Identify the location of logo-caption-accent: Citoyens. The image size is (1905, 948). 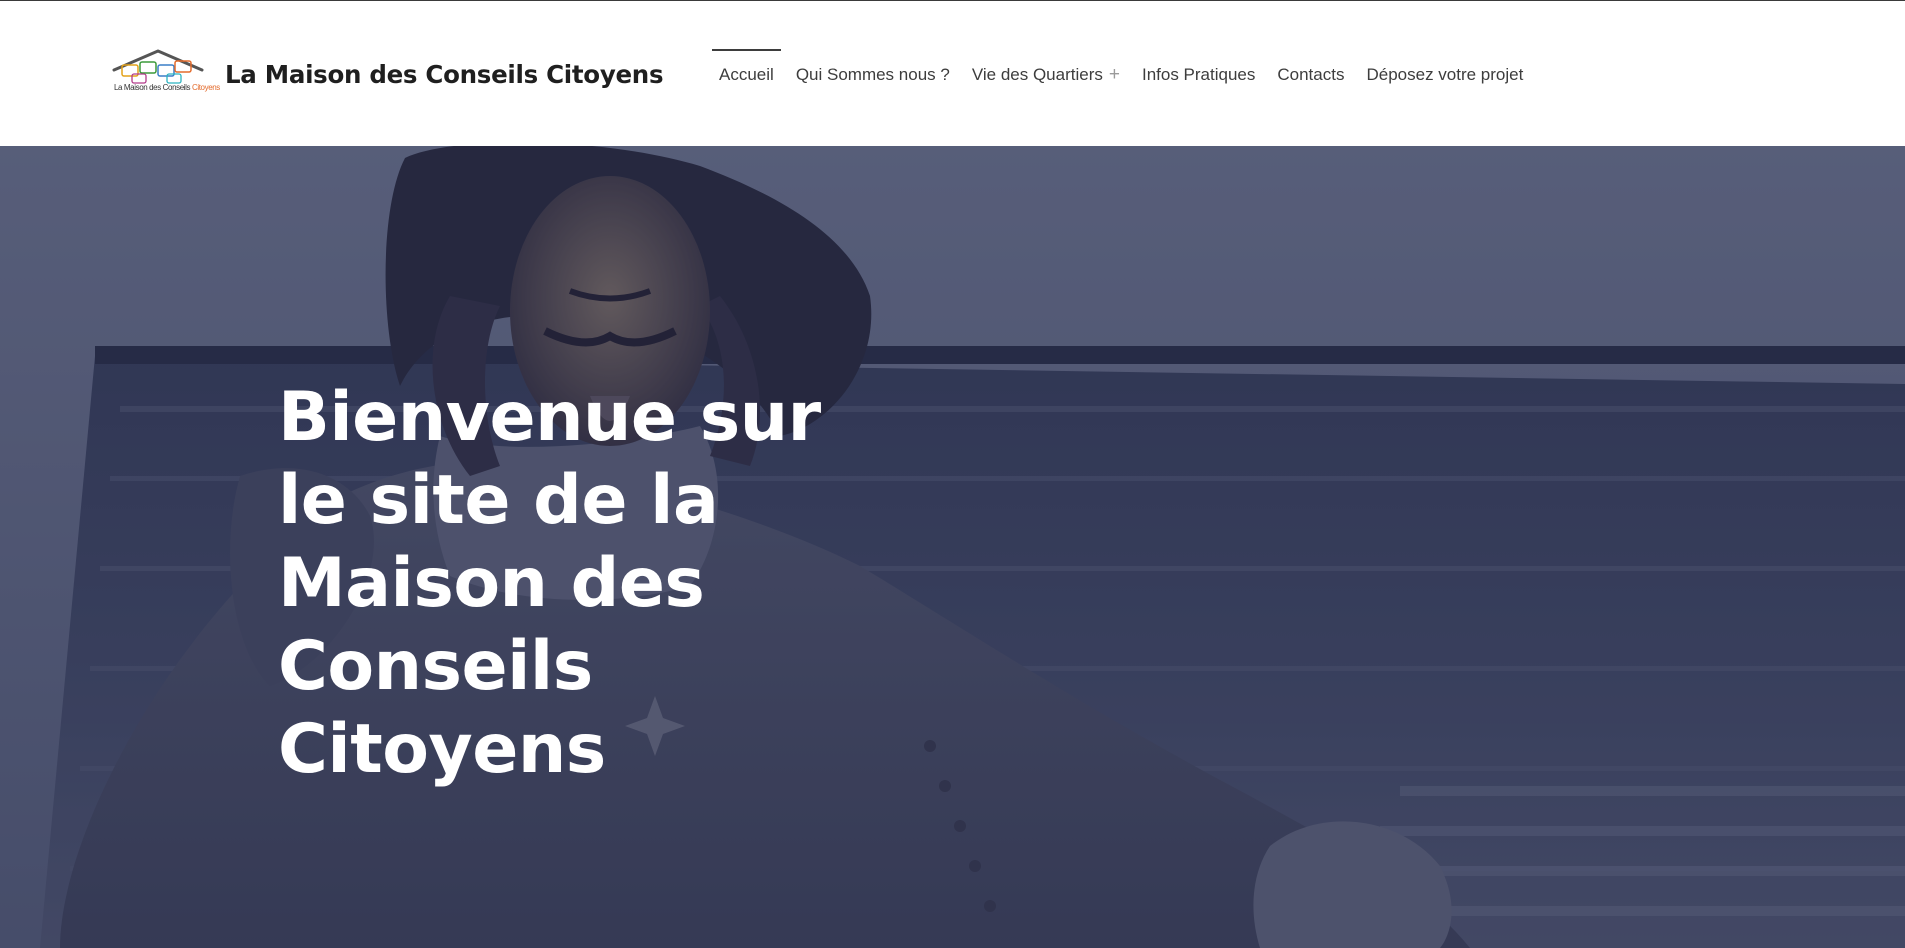
(205, 87).